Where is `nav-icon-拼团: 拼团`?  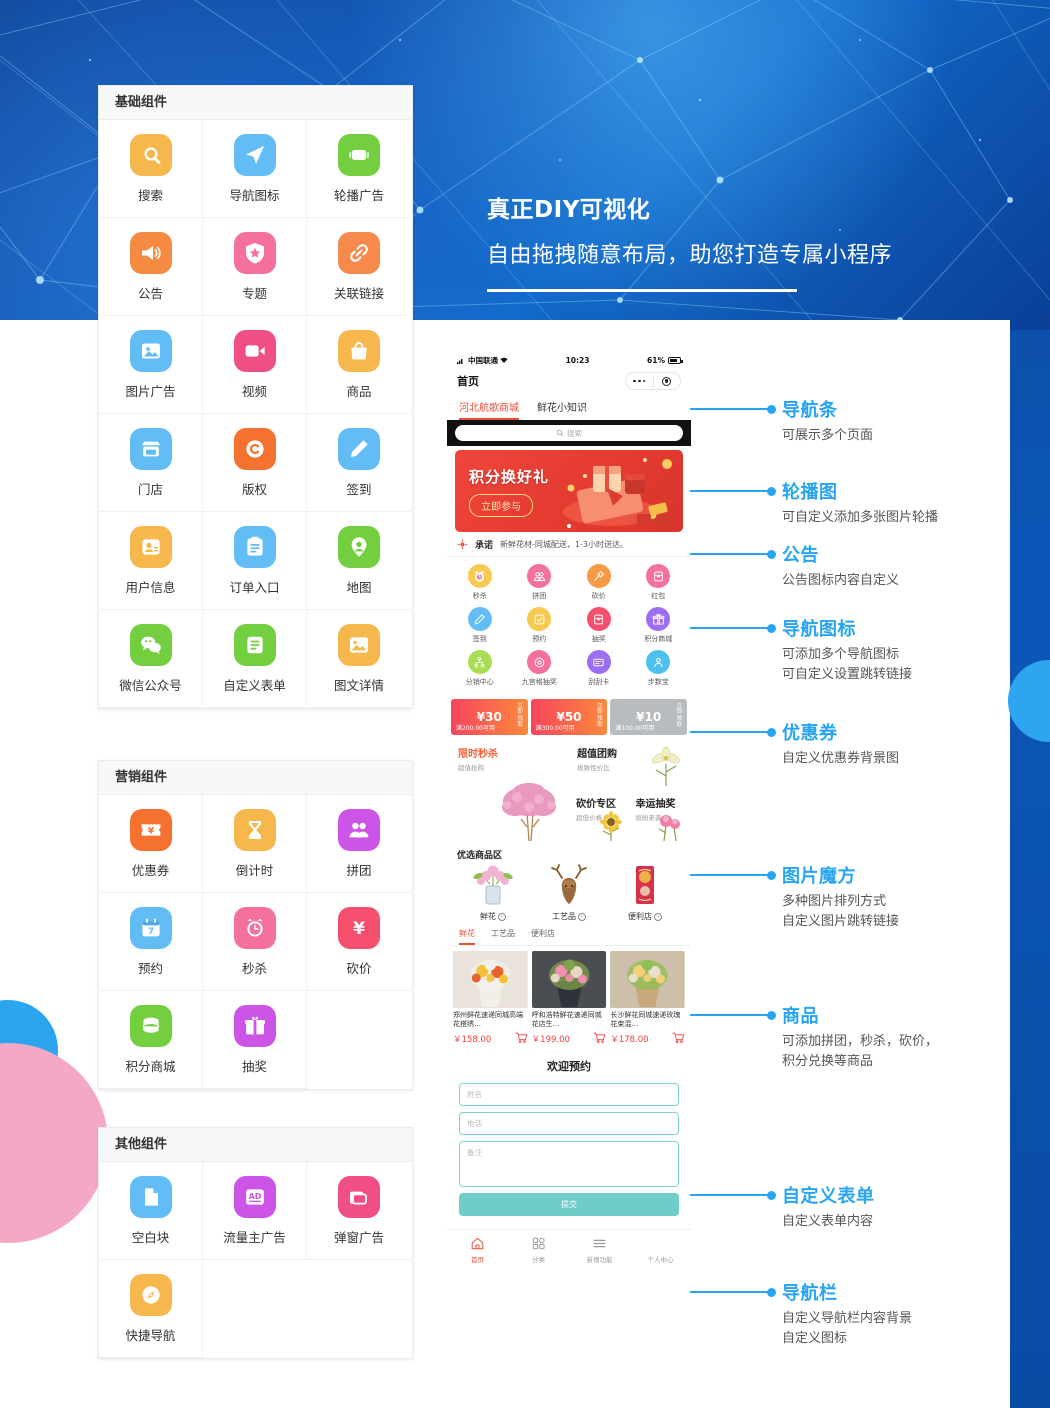
nav-icon-拼团: 拼团 is located at coordinates (540, 582).